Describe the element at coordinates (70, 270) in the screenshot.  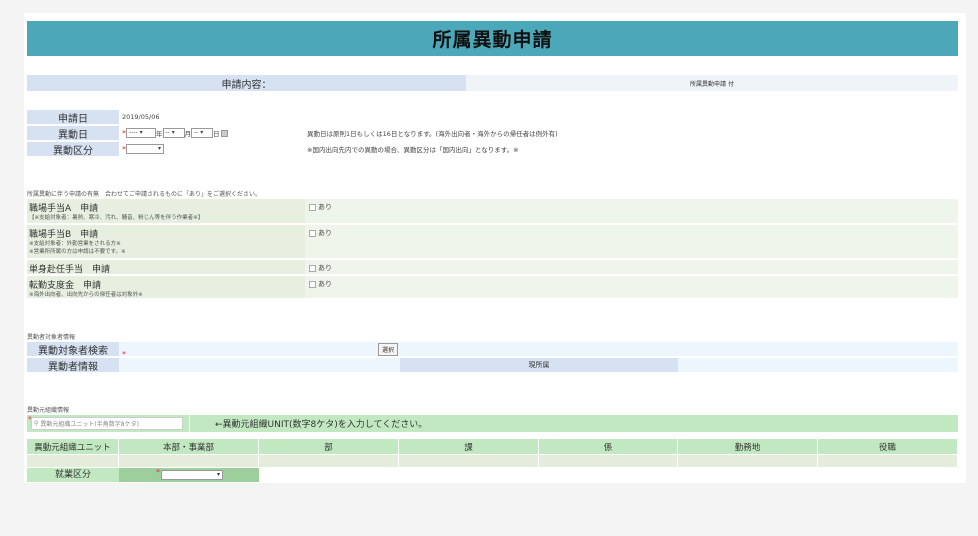
I see `allowance-title: 単身赴任手当 申請` at that location.